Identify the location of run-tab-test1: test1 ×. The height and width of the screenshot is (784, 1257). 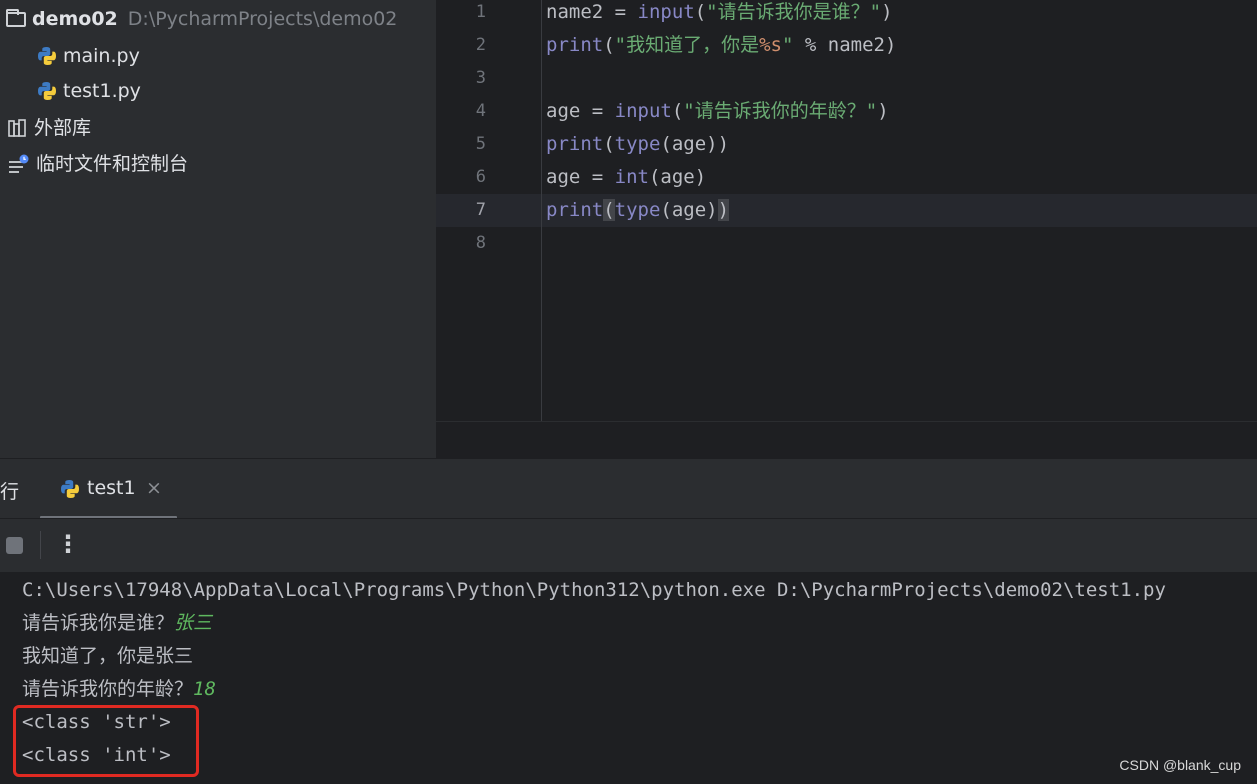
(108, 489).